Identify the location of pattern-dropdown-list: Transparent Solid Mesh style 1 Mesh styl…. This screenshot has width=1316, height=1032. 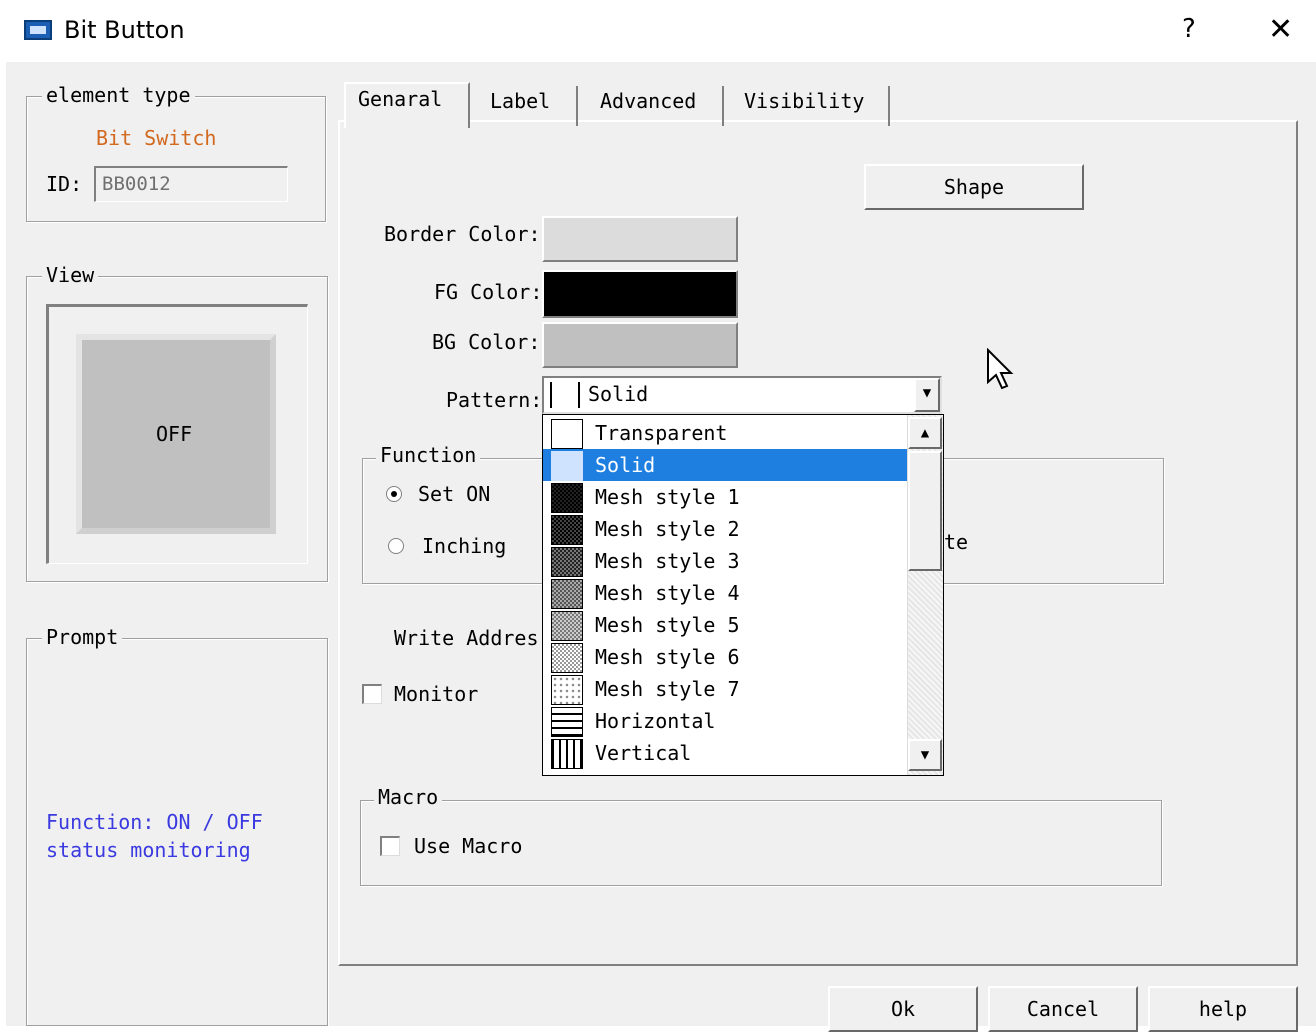
(743, 595).